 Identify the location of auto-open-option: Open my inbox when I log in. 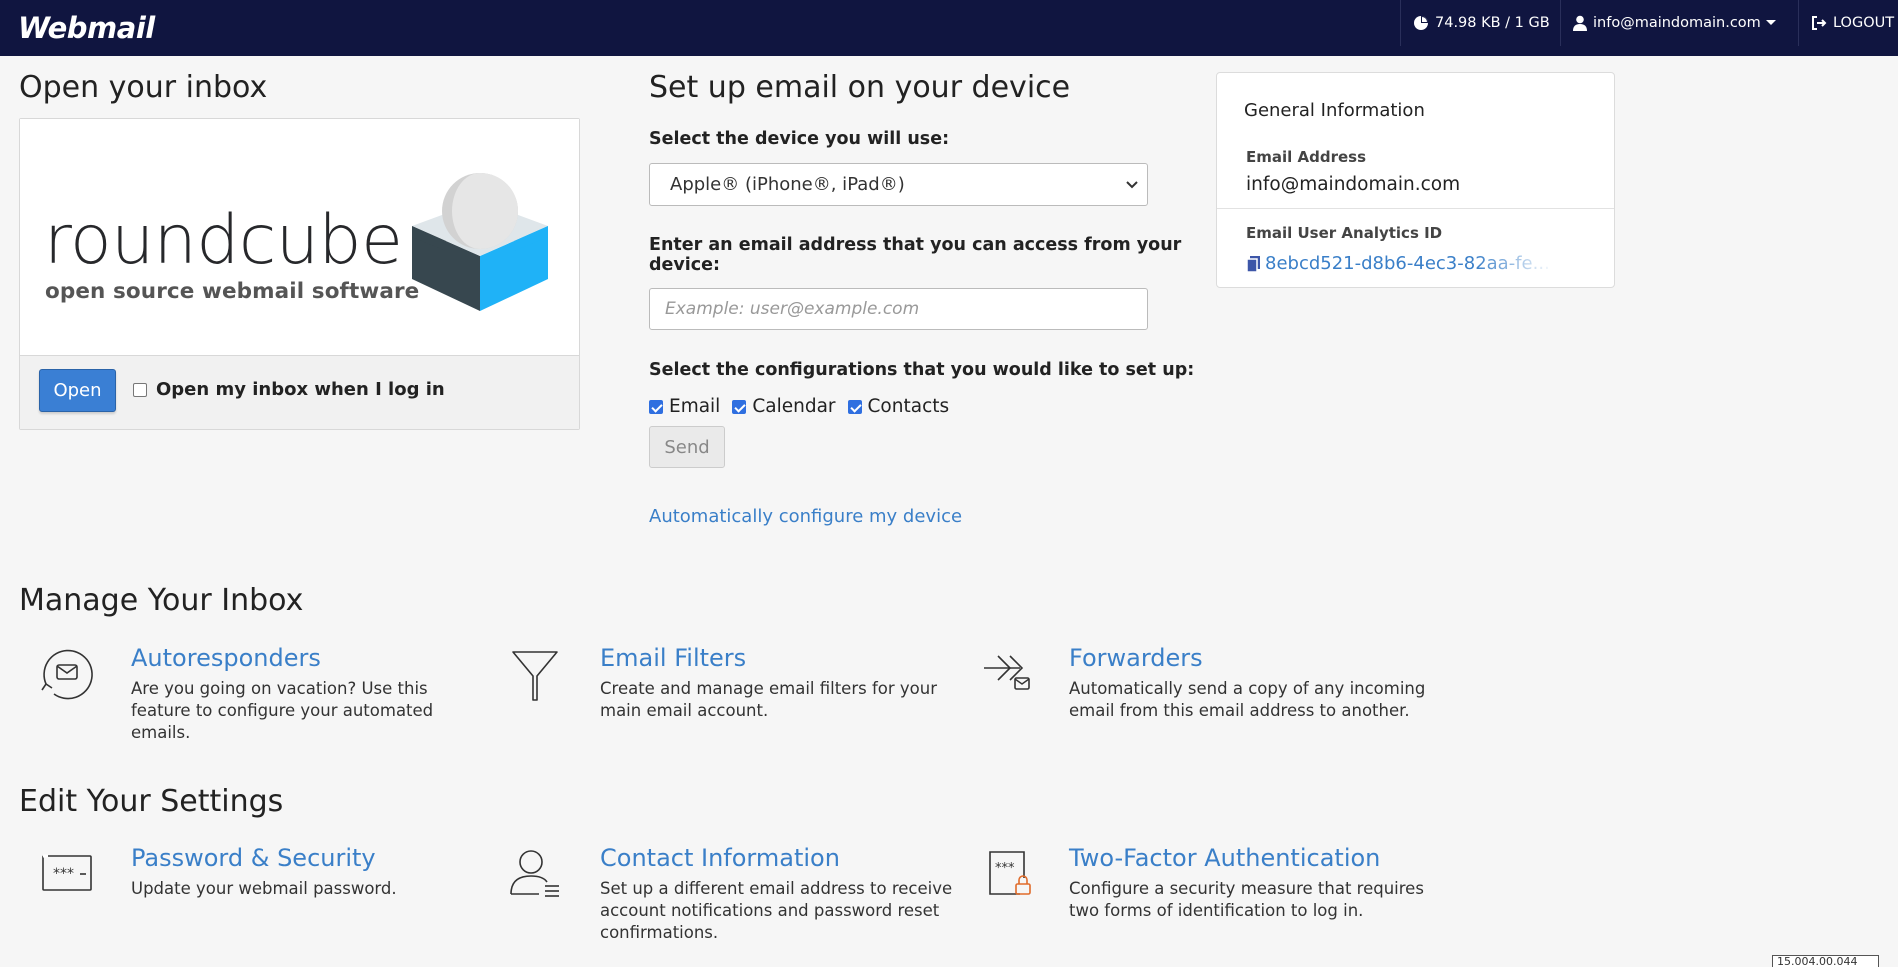
(289, 389).